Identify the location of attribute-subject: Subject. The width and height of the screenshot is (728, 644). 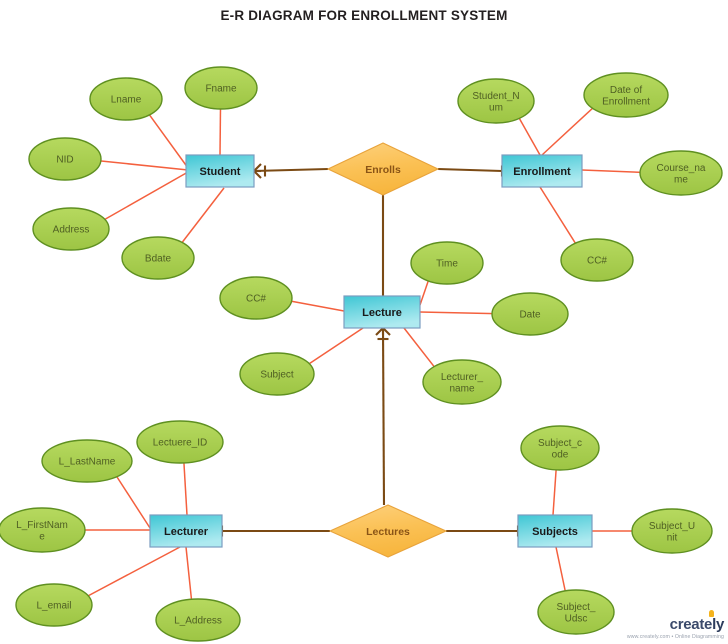
(277, 374).